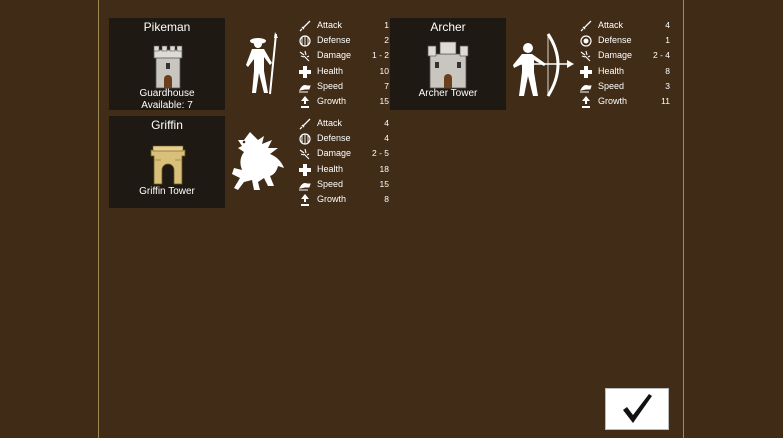  I want to click on unit-card-griffin: Griffin Griffin Tower, so click(167, 162).